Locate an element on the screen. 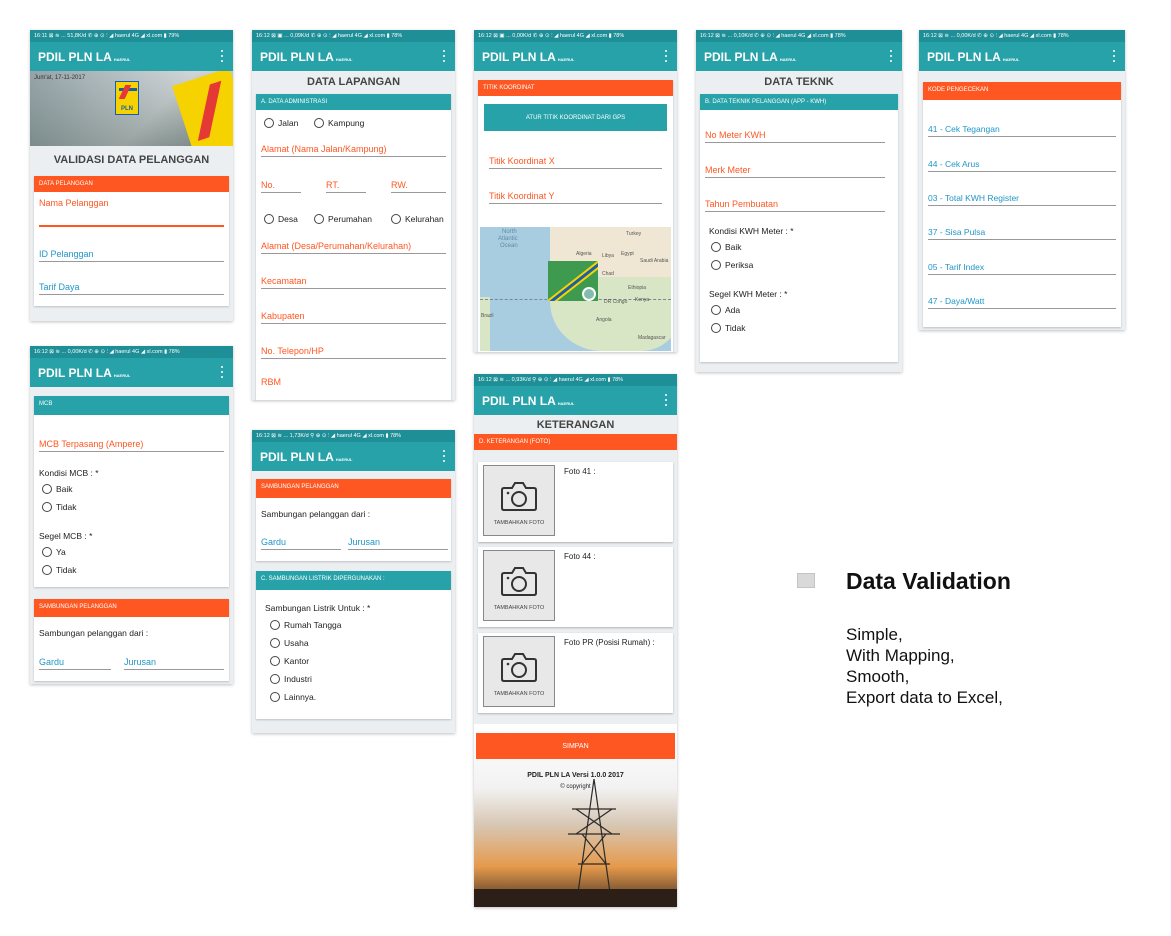 This screenshot has width=1171, height=936. radio-perumahan: Perumahan is located at coordinates (343, 219).